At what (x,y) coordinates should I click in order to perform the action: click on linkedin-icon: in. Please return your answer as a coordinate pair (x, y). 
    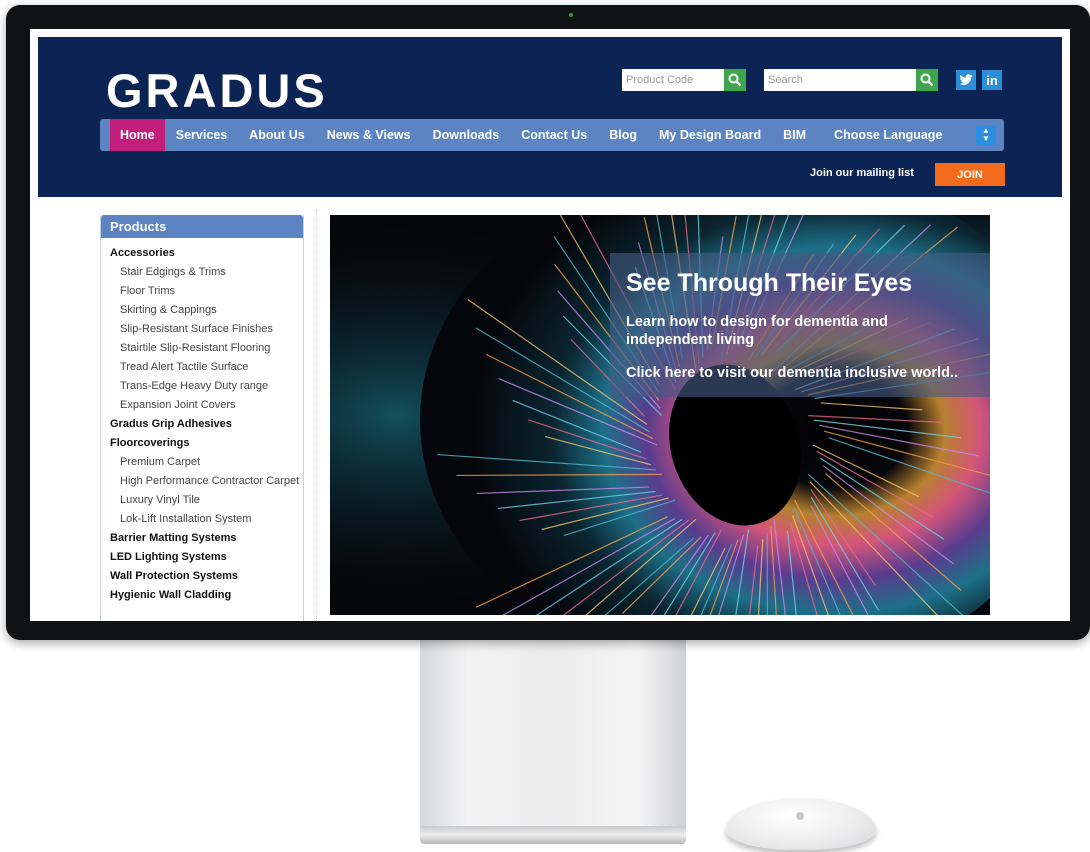
    Looking at the image, I should click on (992, 80).